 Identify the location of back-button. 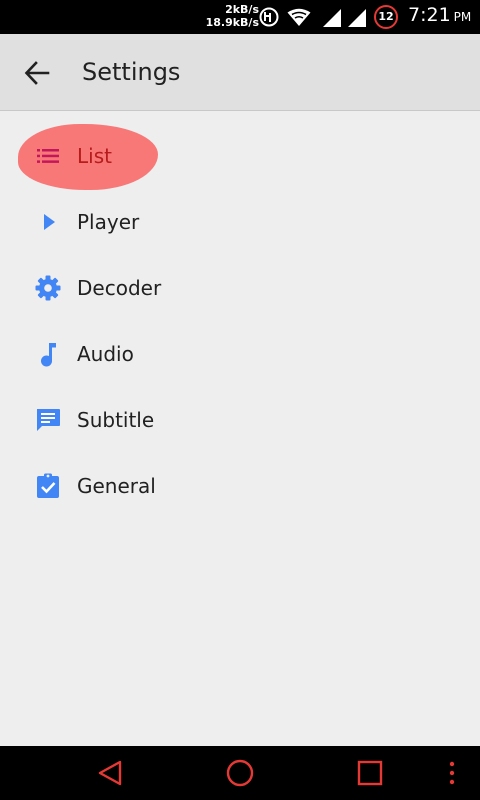
(37, 73).